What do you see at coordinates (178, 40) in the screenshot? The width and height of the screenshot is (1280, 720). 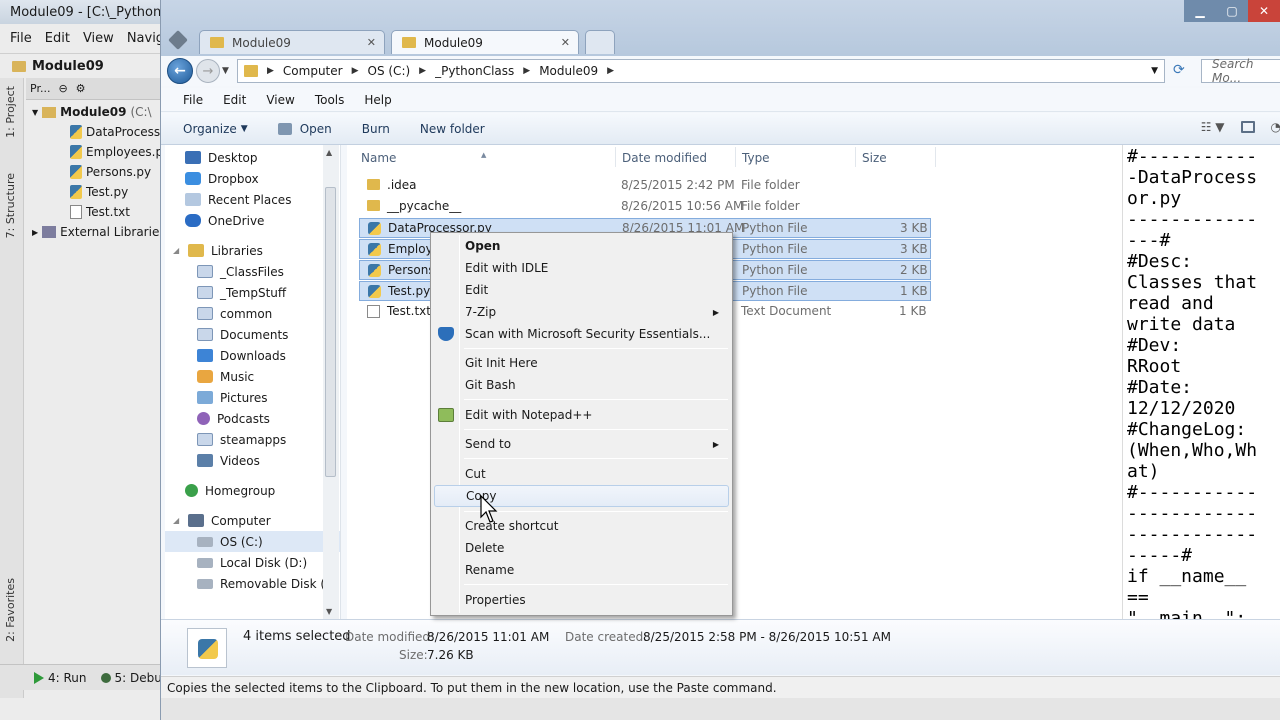 I see `pin-icon` at bounding box center [178, 40].